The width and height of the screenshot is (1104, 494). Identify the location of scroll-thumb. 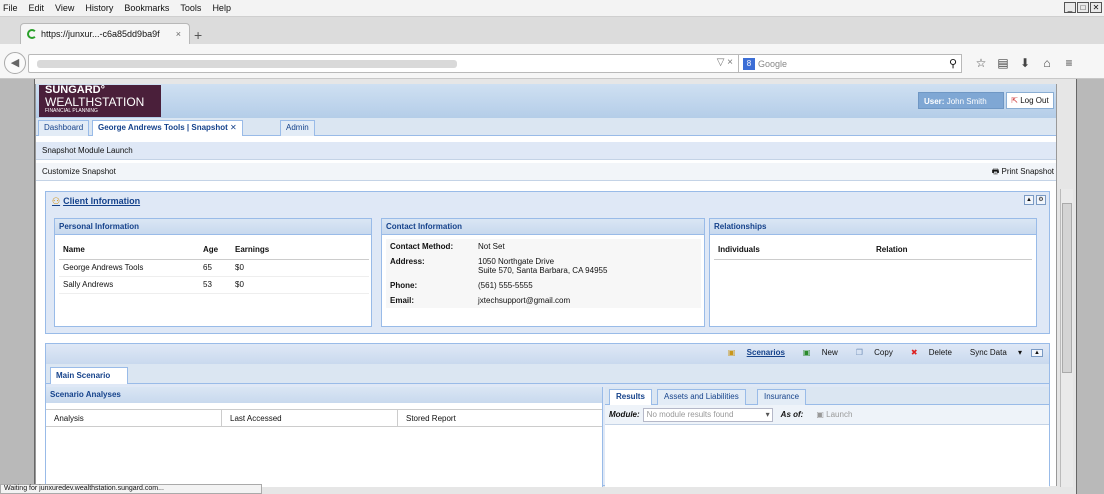
(1067, 288).